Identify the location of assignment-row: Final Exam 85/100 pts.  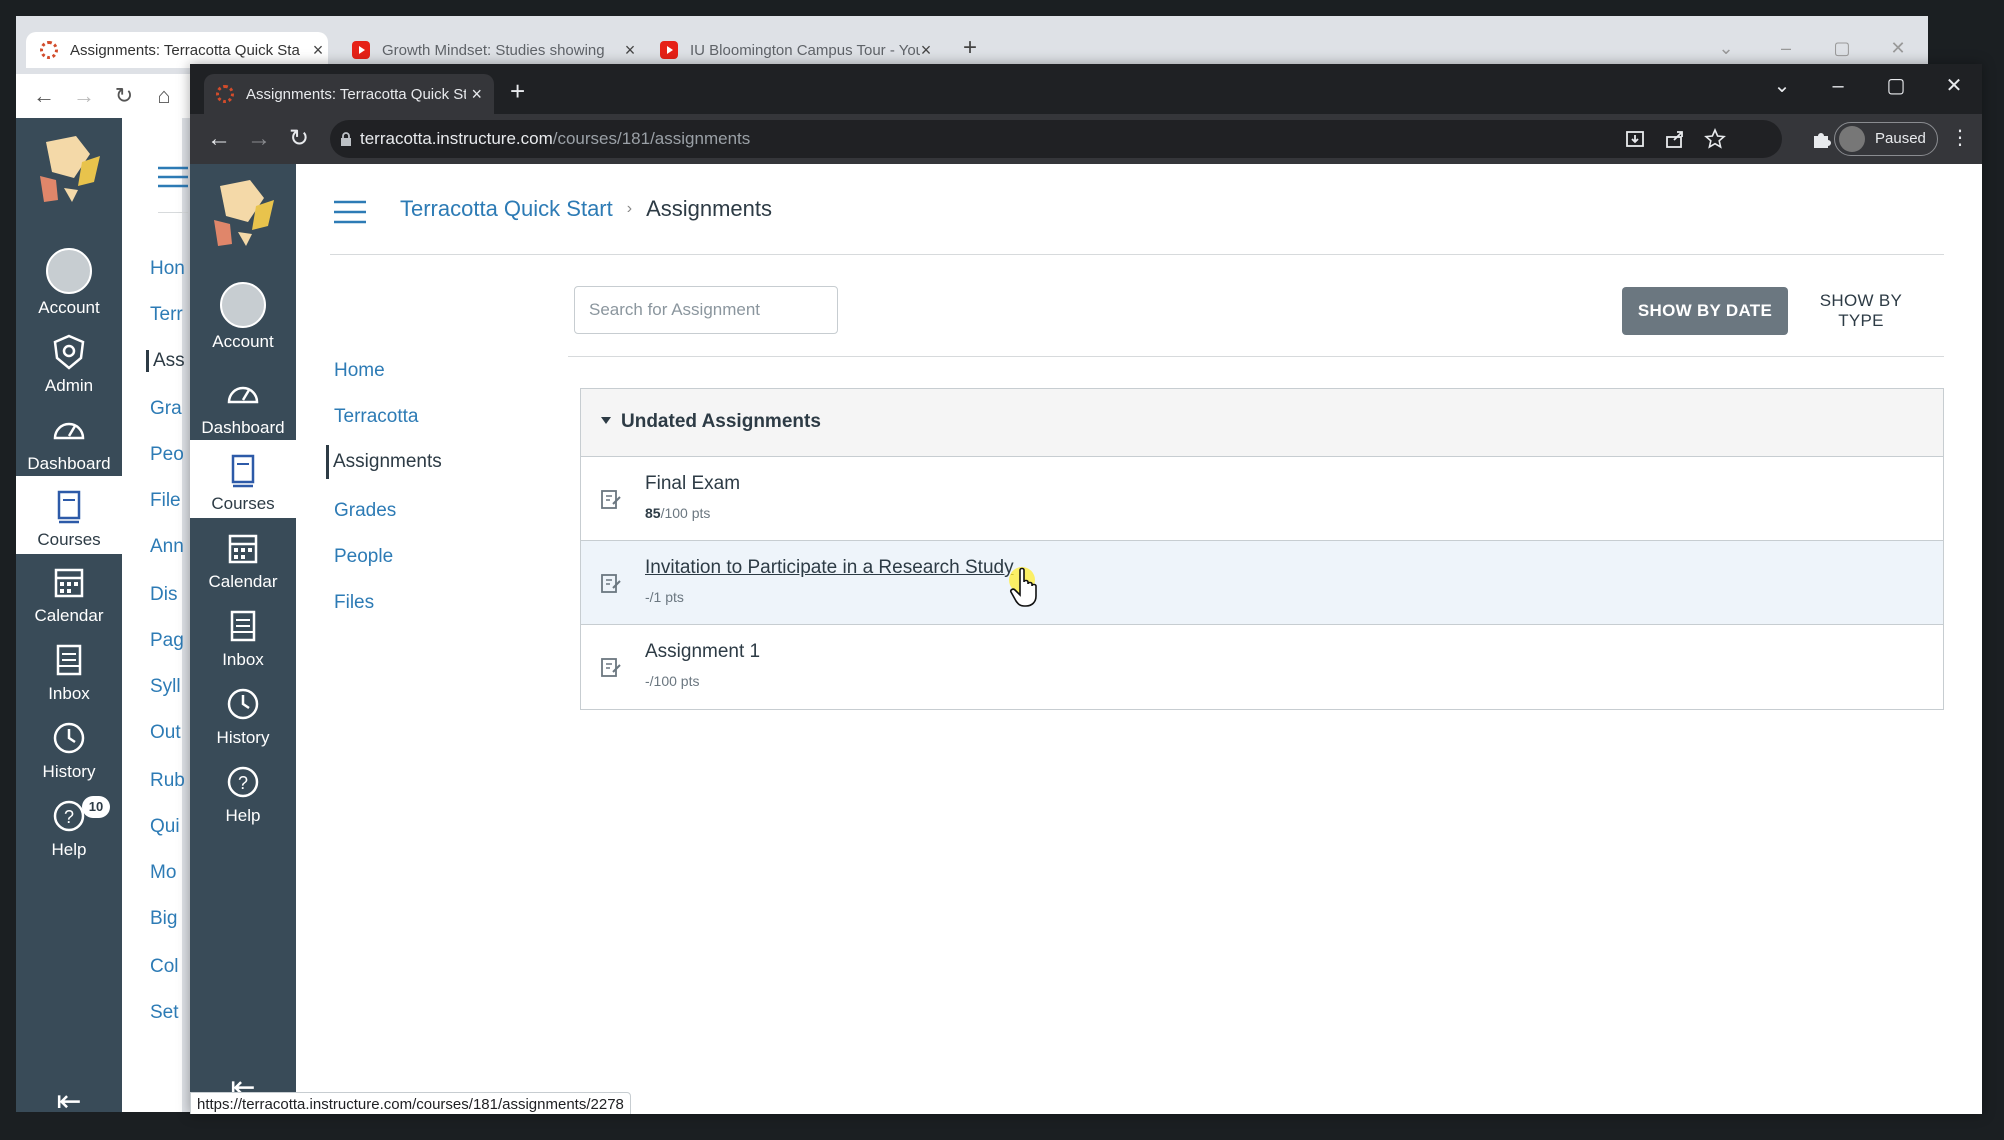
(1262, 499).